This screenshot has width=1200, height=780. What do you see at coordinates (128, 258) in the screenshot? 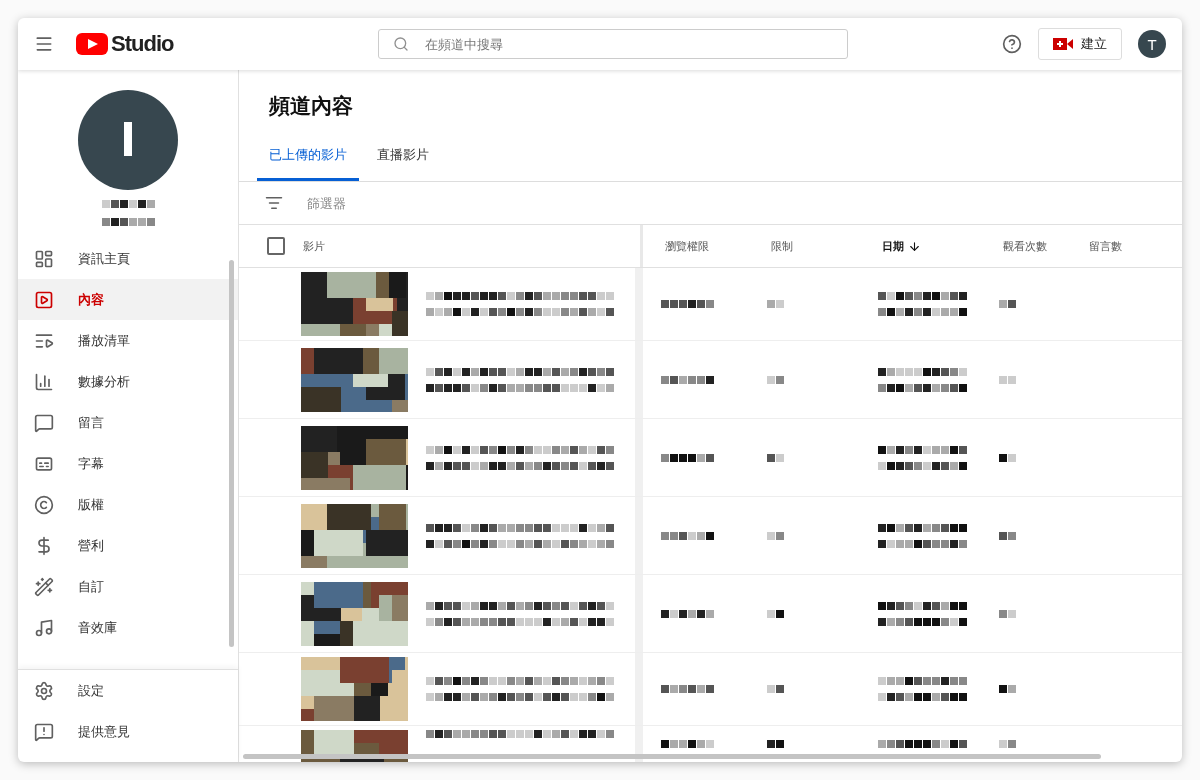
I see `nav-item: 資訊主頁` at bounding box center [128, 258].